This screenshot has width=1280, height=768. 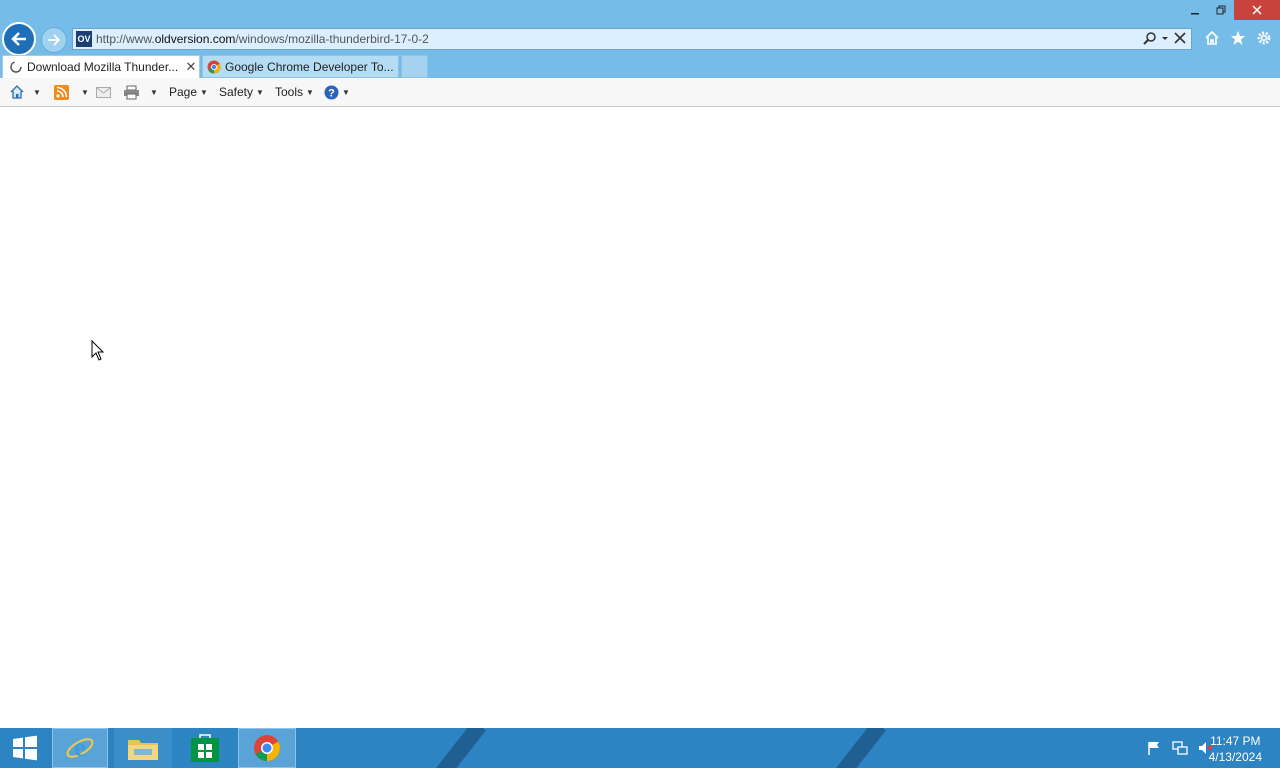 I want to click on browser-toolbar-right, so click(x=1238, y=38).